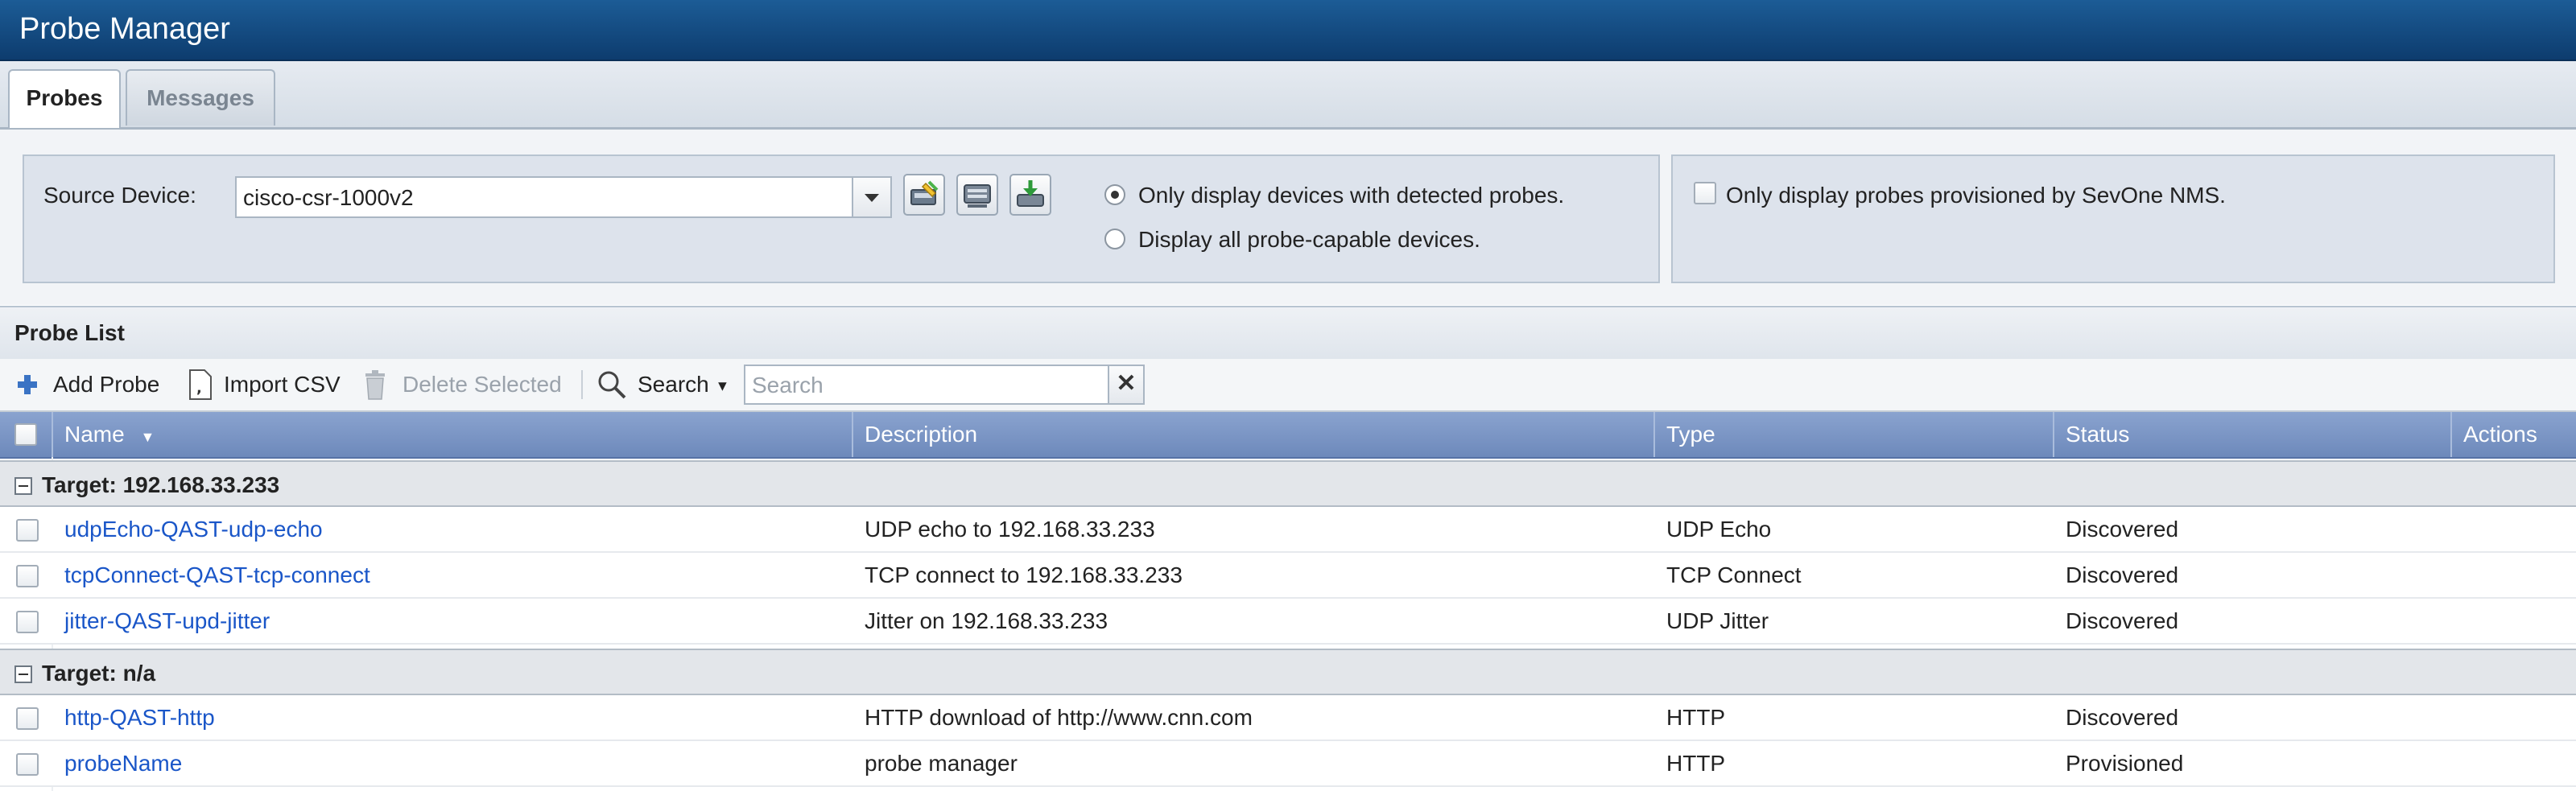 The width and height of the screenshot is (2576, 791). I want to click on source-device-panel, so click(842, 218).